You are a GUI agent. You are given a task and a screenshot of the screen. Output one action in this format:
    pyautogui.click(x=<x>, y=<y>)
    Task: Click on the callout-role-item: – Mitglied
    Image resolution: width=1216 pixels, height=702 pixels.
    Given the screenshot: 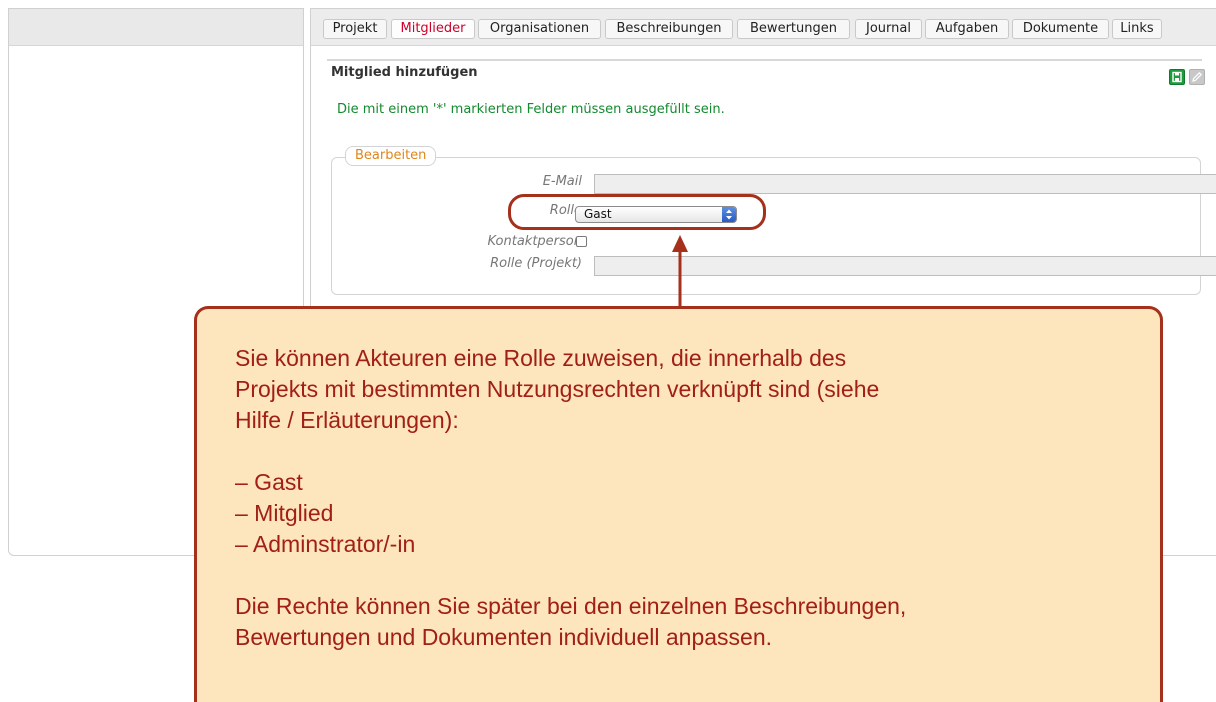 What is the action you would take?
    pyautogui.click(x=284, y=513)
    